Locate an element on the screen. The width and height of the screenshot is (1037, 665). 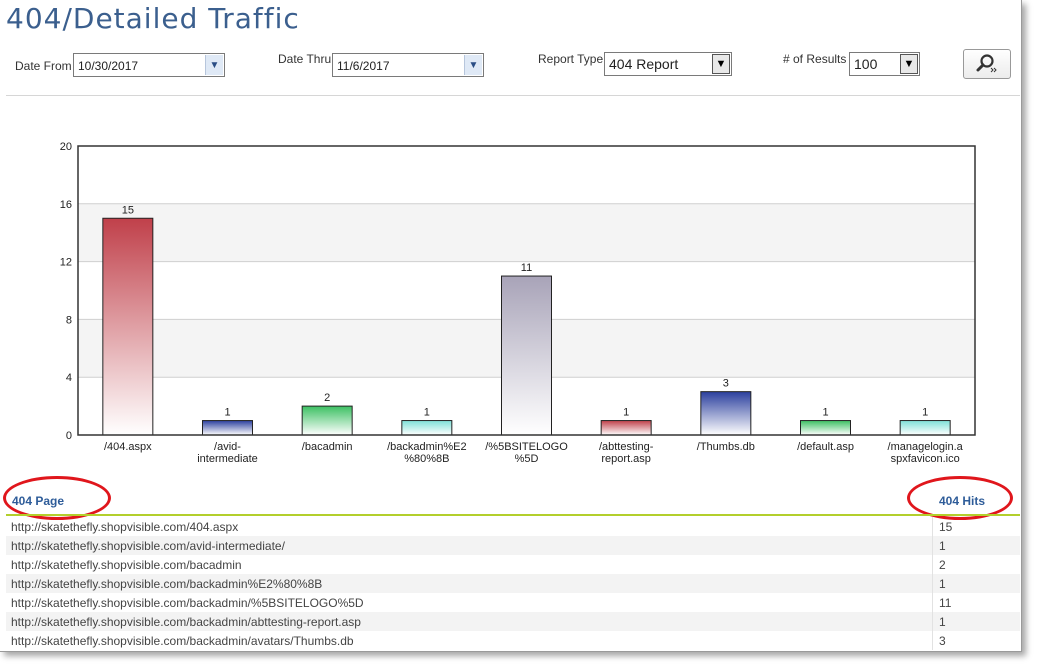
row-hits: 11 is located at coordinates (945, 603).